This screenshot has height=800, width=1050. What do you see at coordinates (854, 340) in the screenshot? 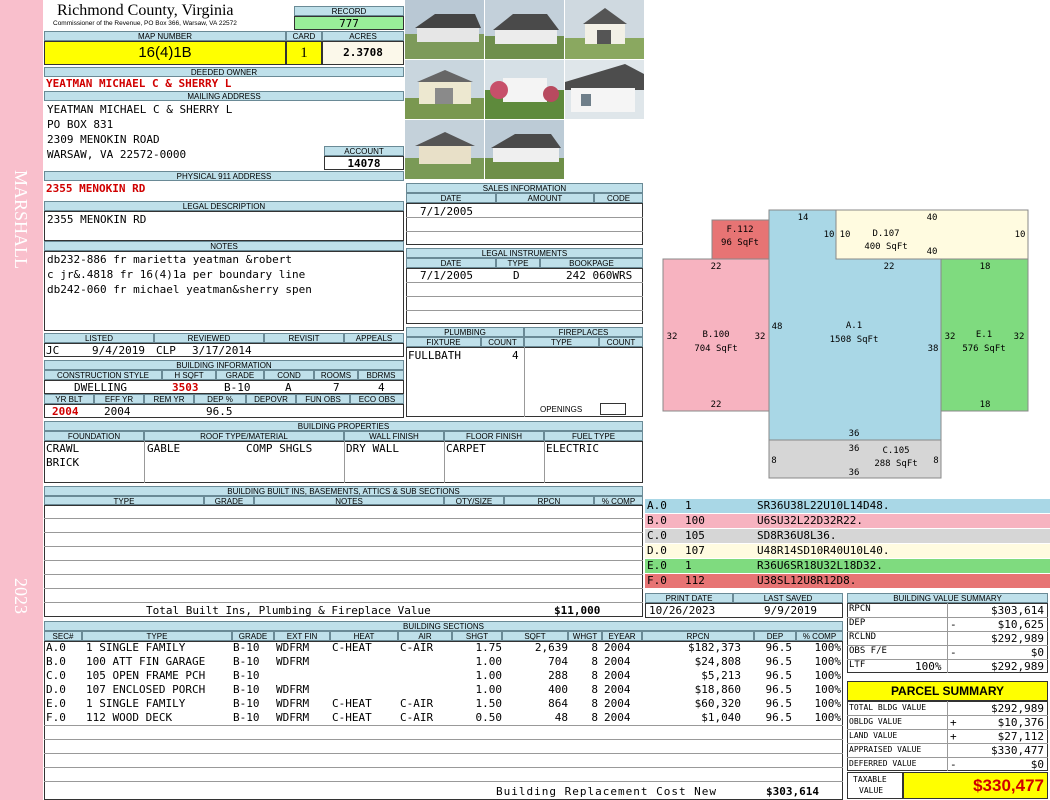
I see `sketch-sqft: 1508 SqFt` at bounding box center [854, 340].